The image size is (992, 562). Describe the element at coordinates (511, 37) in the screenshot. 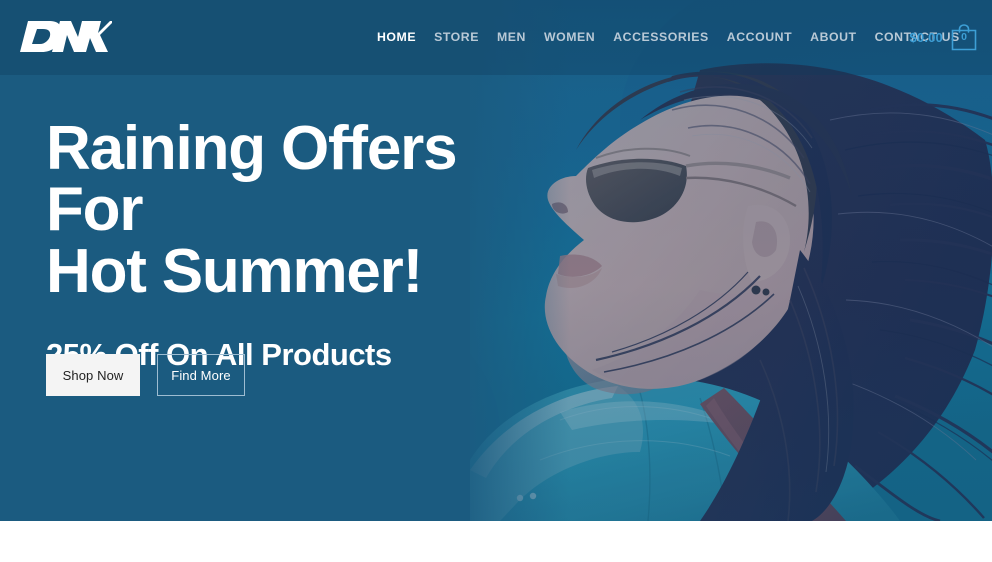

I see `nav-item-men: MEN` at that location.